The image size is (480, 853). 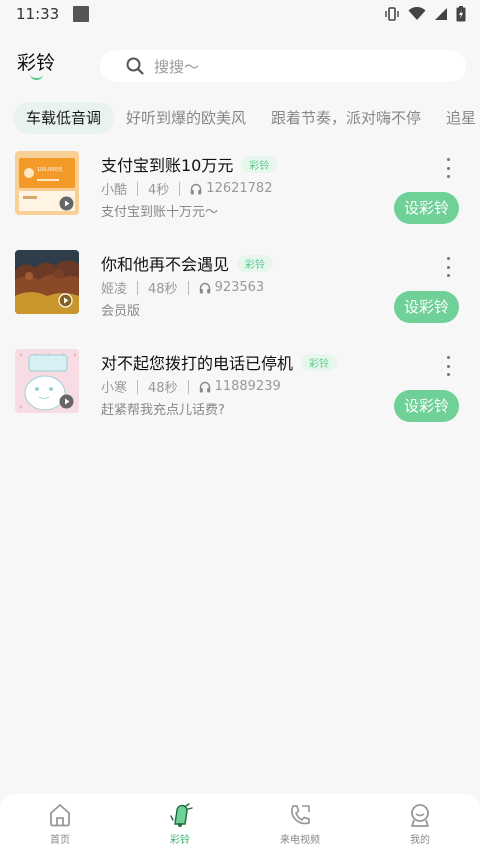 I want to click on header: 彩铃 搜搜～, so click(x=240, y=64).